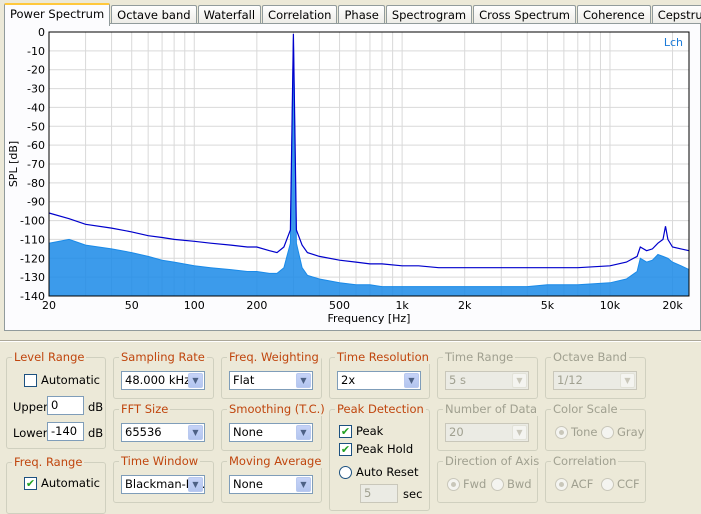 This screenshot has height=514, width=701. I want to click on tab-correlation: Correlation, so click(300, 14).